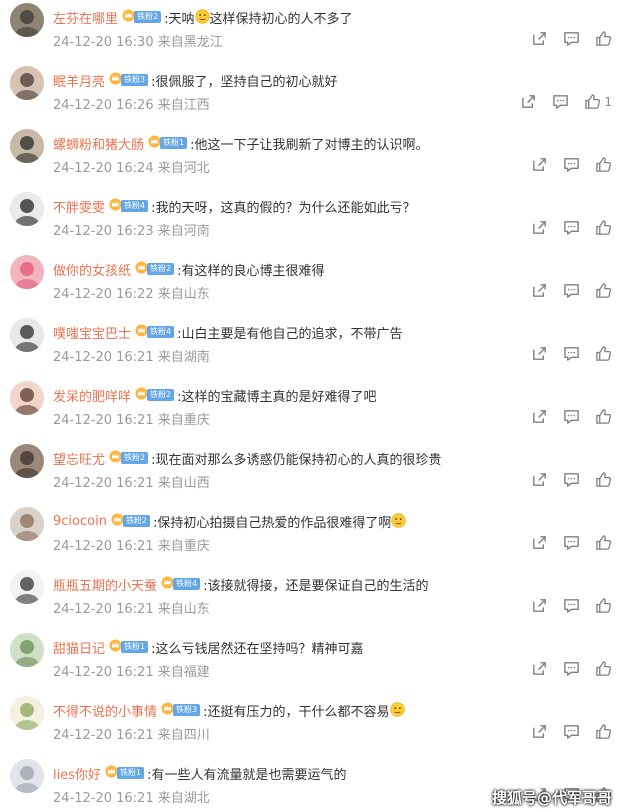 The height and width of the screenshot is (812, 626). Describe the element at coordinates (92, 269) in the screenshot. I see `username: 做你的女孩纸` at that location.